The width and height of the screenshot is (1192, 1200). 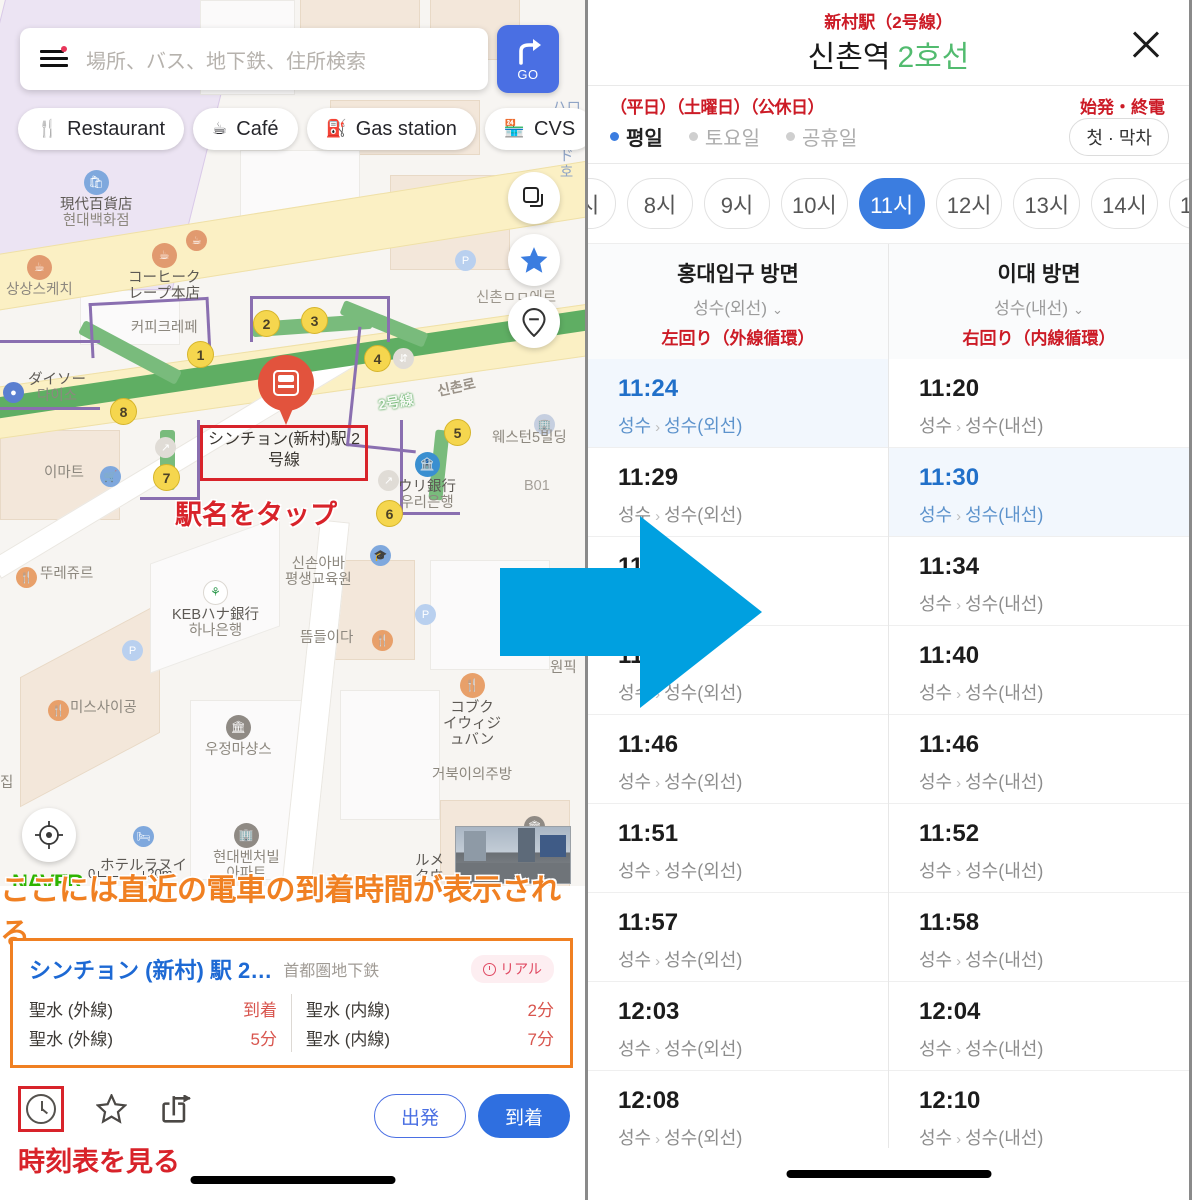 What do you see at coordinates (524, 1116) in the screenshot?
I see `arrive-button: 到着` at bounding box center [524, 1116].